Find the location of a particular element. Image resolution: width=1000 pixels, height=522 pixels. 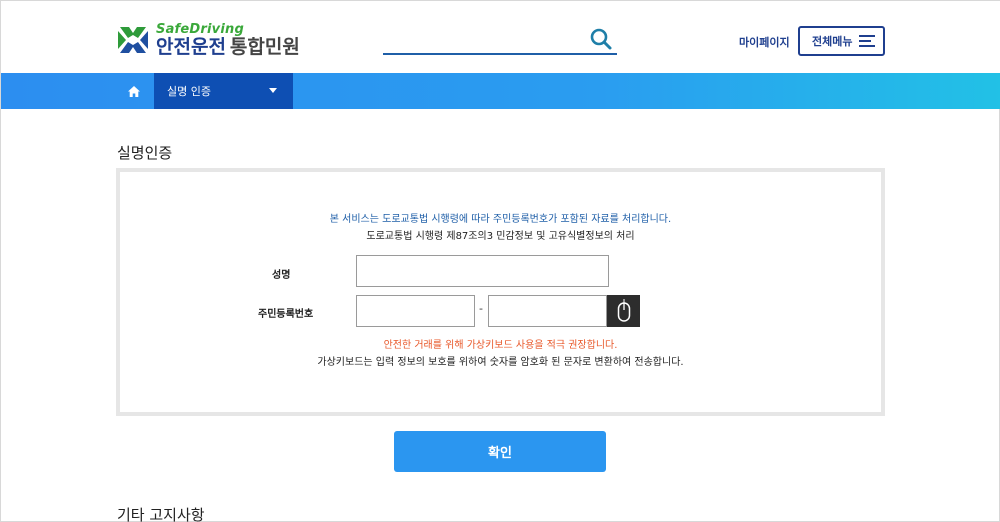

rrn-dash: - is located at coordinates (481, 308).